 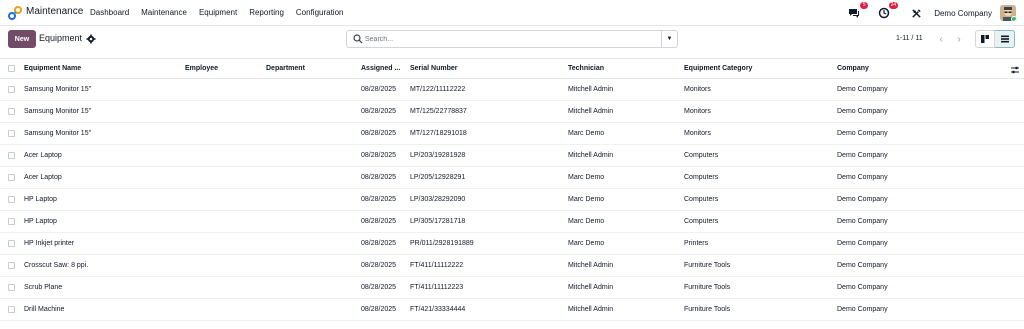 I want to click on cell-equipment-name: Acer Laptop, so click(x=43, y=177).